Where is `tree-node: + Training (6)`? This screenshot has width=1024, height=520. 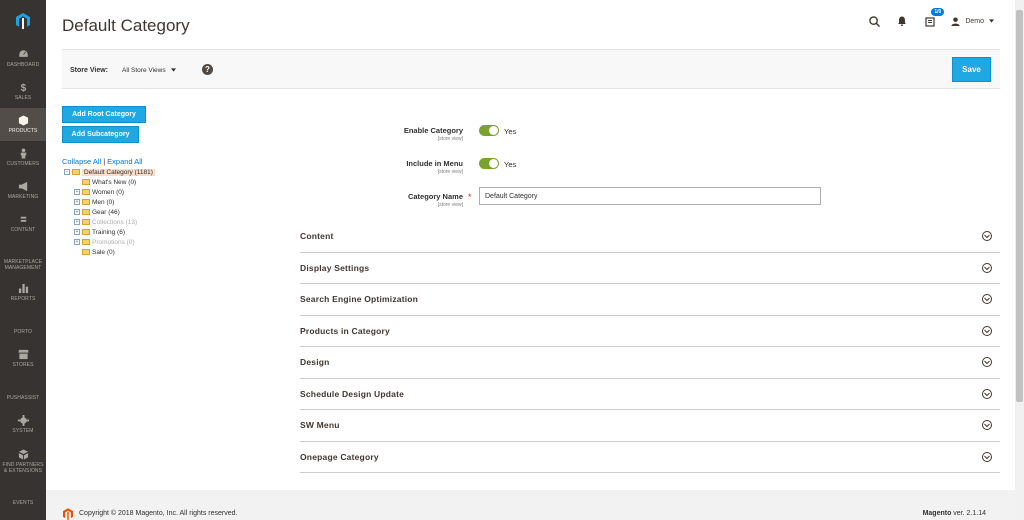
tree-node: + Training (6) is located at coordinates (109, 232).